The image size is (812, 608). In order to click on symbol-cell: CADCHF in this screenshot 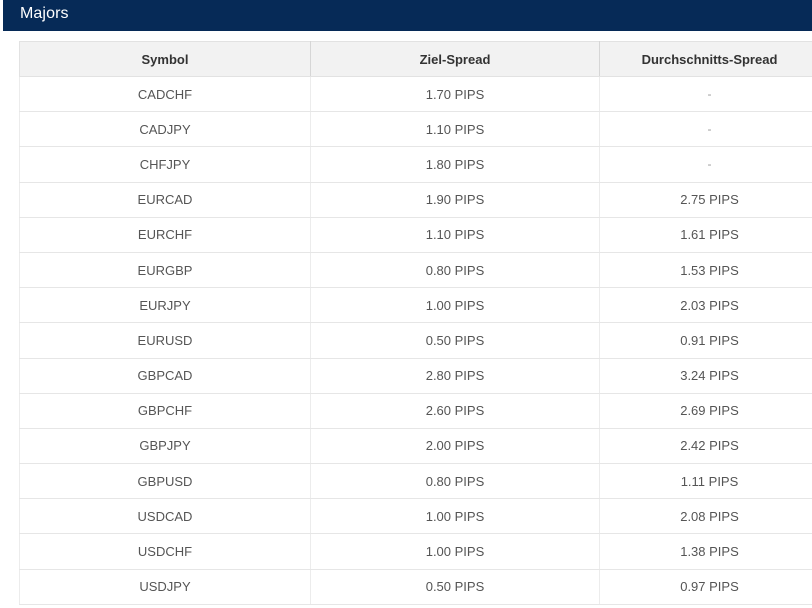, I will do `click(165, 94)`.